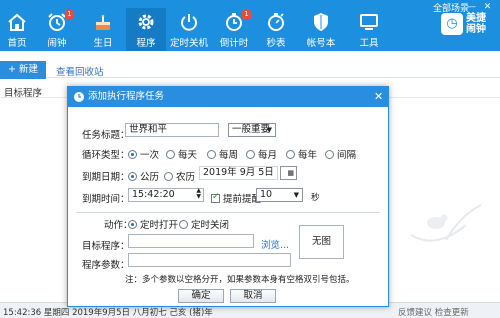 The height and width of the screenshot is (318, 500). I want to click on due-date-input: 2019年 9月 5日, so click(238, 173).